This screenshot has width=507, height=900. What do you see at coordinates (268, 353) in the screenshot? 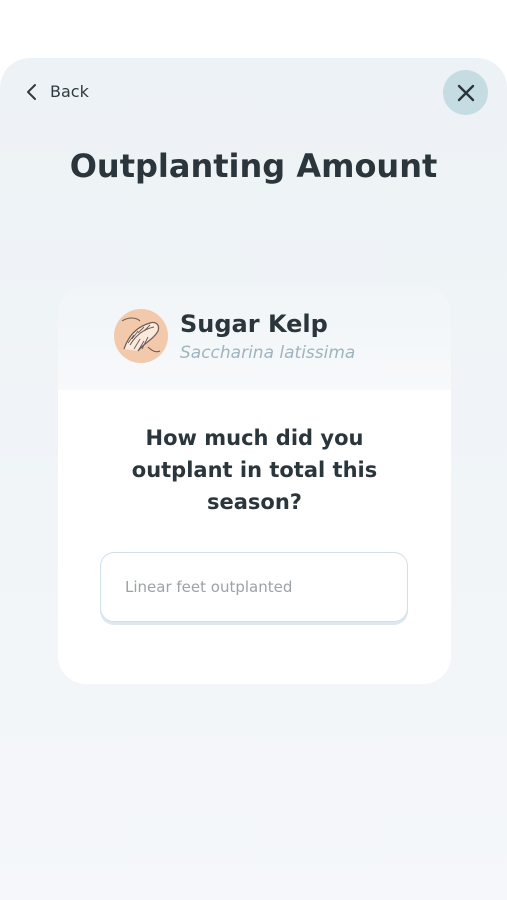
I see `species-latin-name: Saccharina latissima` at bounding box center [268, 353].